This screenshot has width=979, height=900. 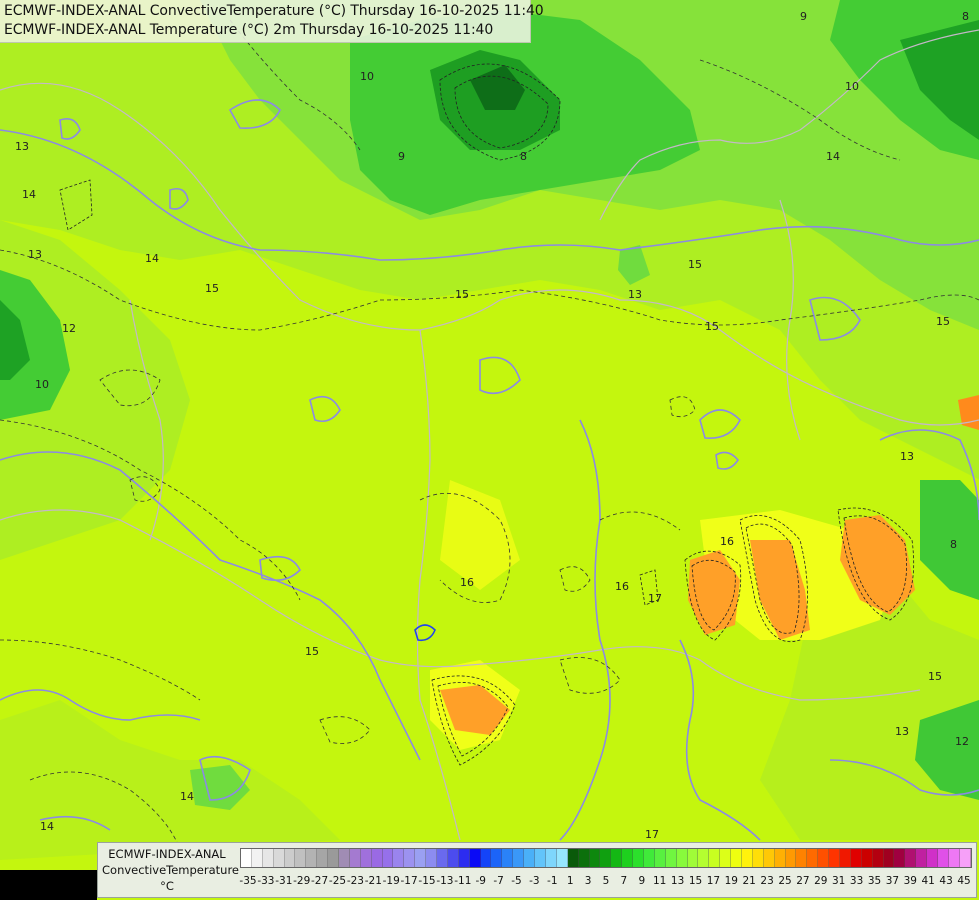 I want to click on legend-tick-label: 25, so click(x=785, y=881).